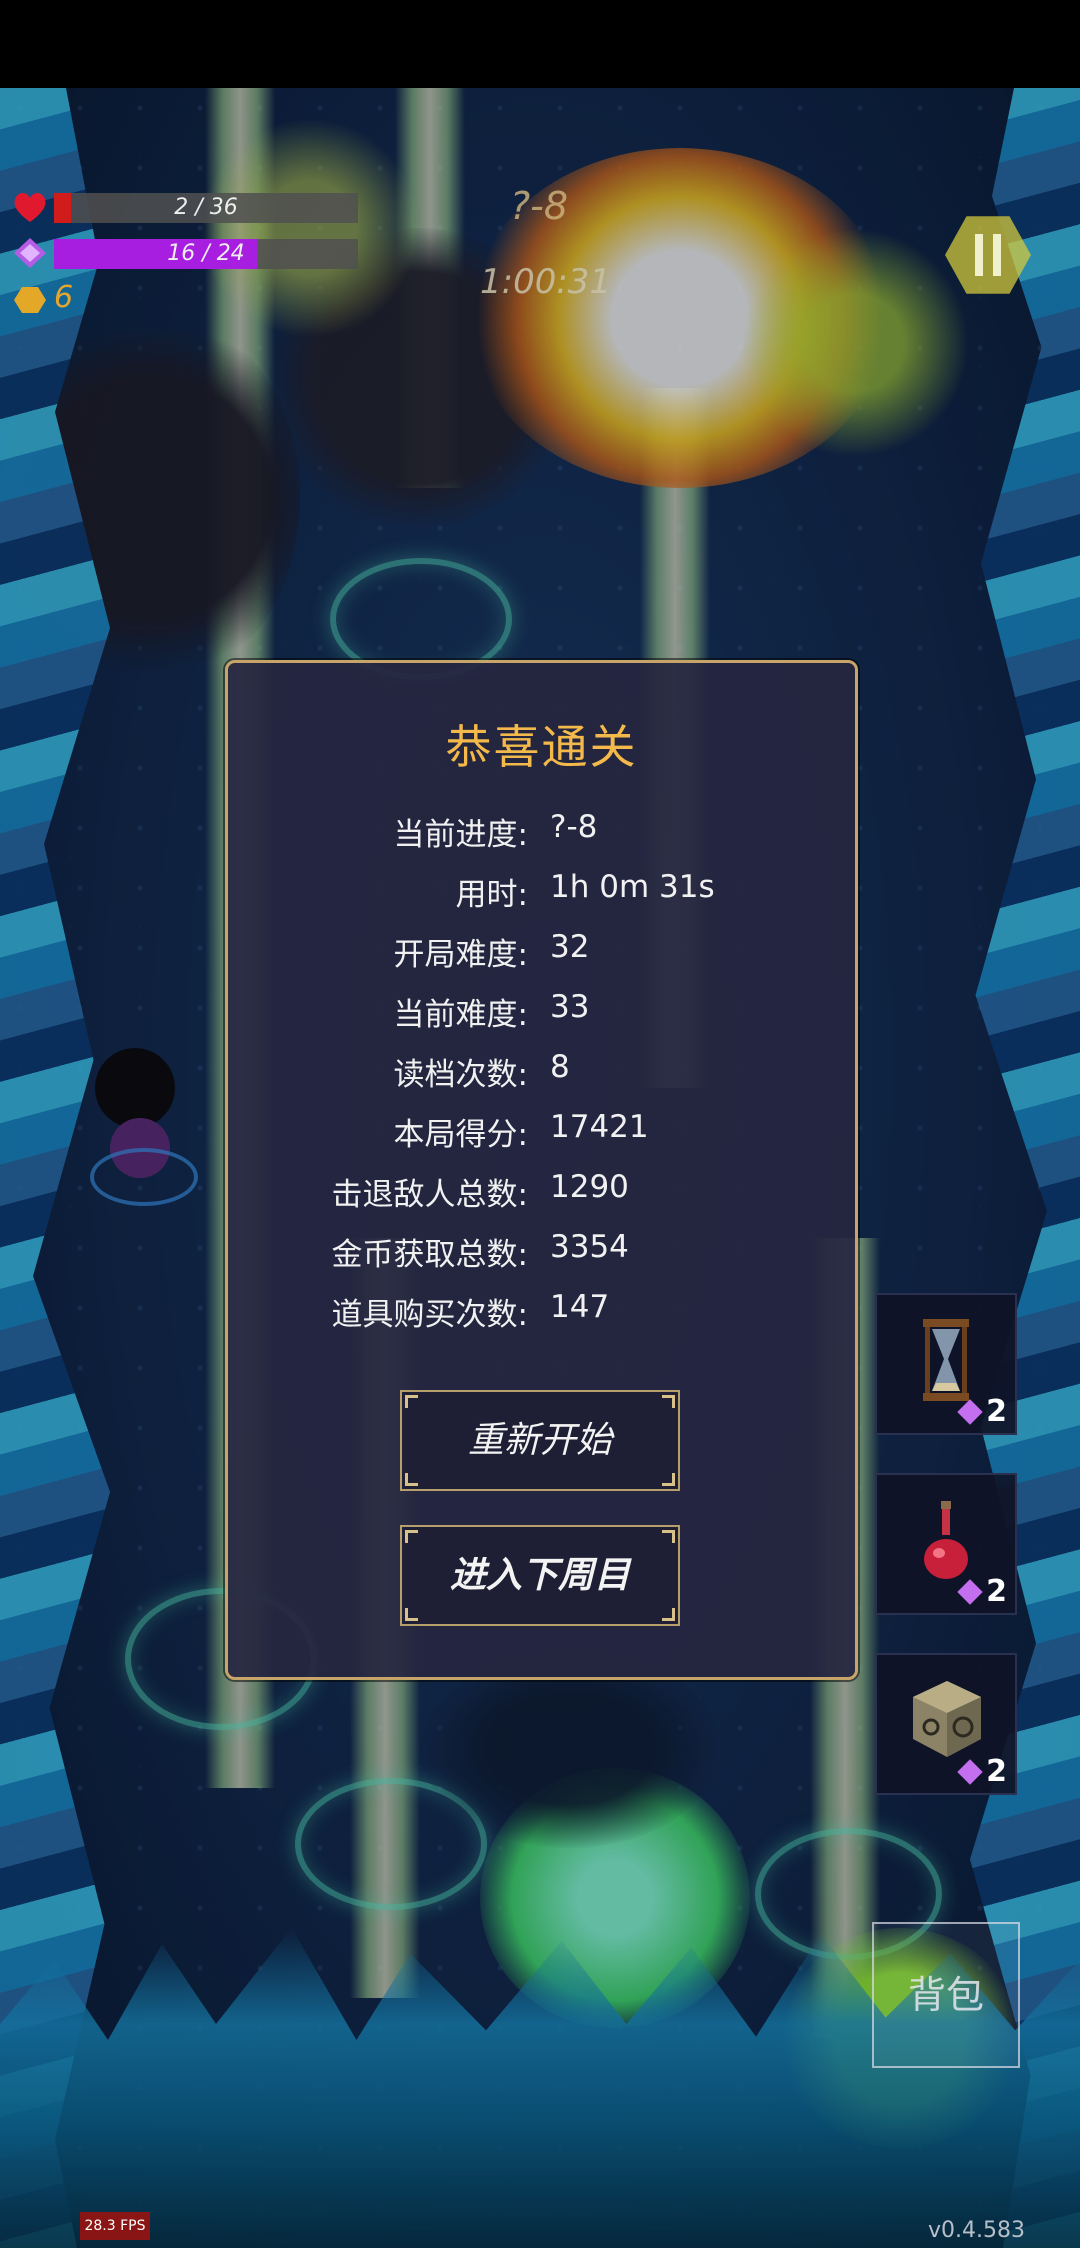 This screenshot has height=2248, width=1080. I want to click on stat-label: 用时:, so click(491, 895).